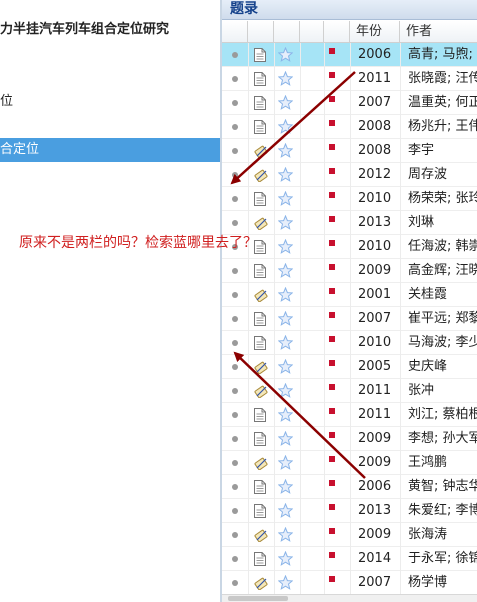 This screenshot has height=602, width=477. I want to click on table-row: 2012 周存波, so click(349, 175).